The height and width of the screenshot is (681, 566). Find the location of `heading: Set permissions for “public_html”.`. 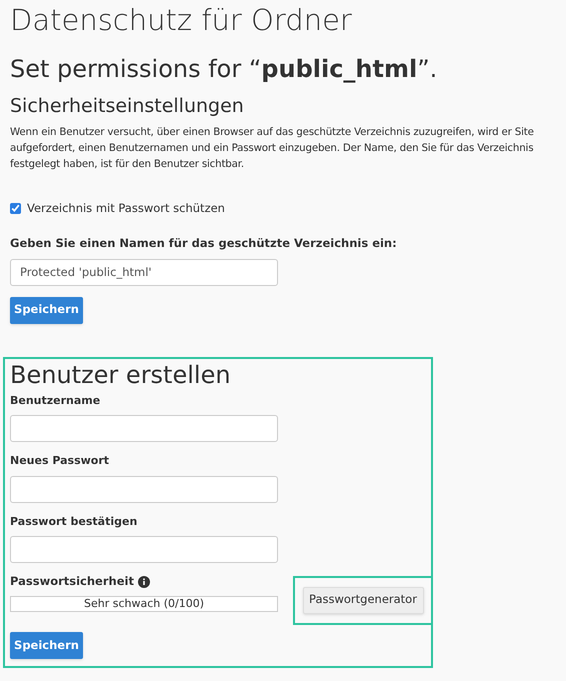

heading: Set permissions for “public_html”. is located at coordinates (224, 69).